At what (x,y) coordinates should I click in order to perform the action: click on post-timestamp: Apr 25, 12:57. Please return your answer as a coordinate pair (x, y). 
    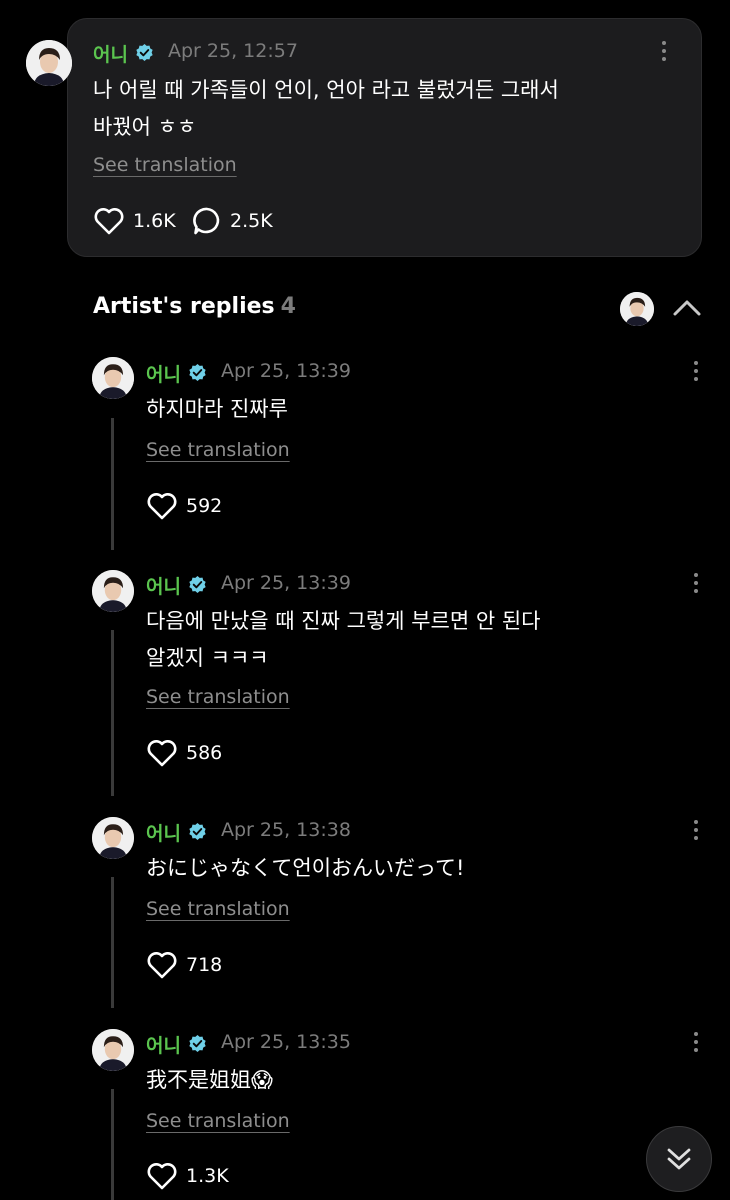
    Looking at the image, I should click on (233, 51).